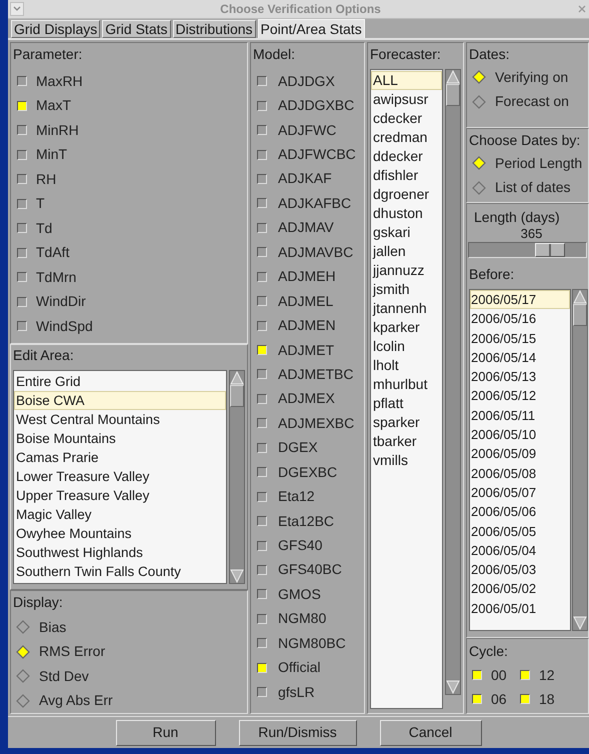  Describe the element at coordinates (520, 416) in the screenshot. I see `list-item: 2006/05/11` at that location.